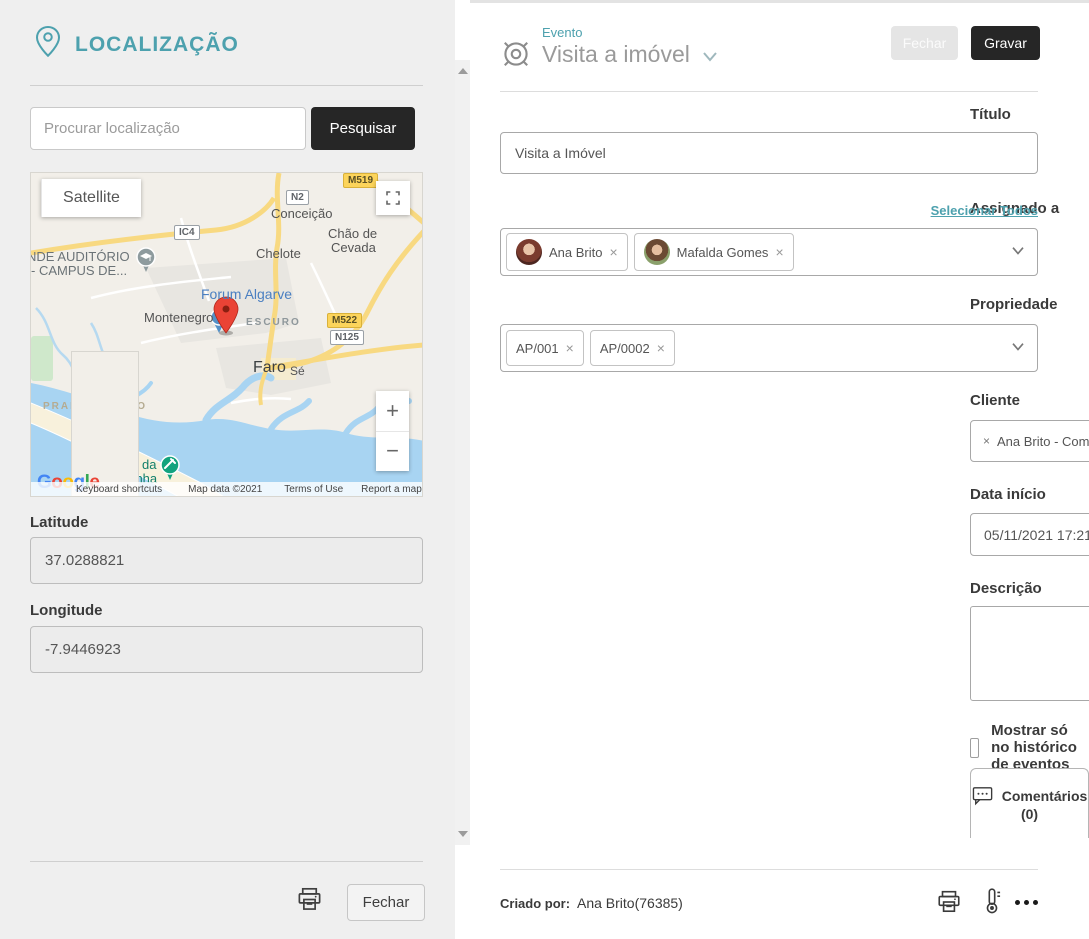 Image resolution: width=1089 pixels, height=939 pixels. What do you see at coordinates (157, 44) in the screenshot?
I see `location-panel-title: LOCALIZAÇÃO` at bounding box center [157, 44].